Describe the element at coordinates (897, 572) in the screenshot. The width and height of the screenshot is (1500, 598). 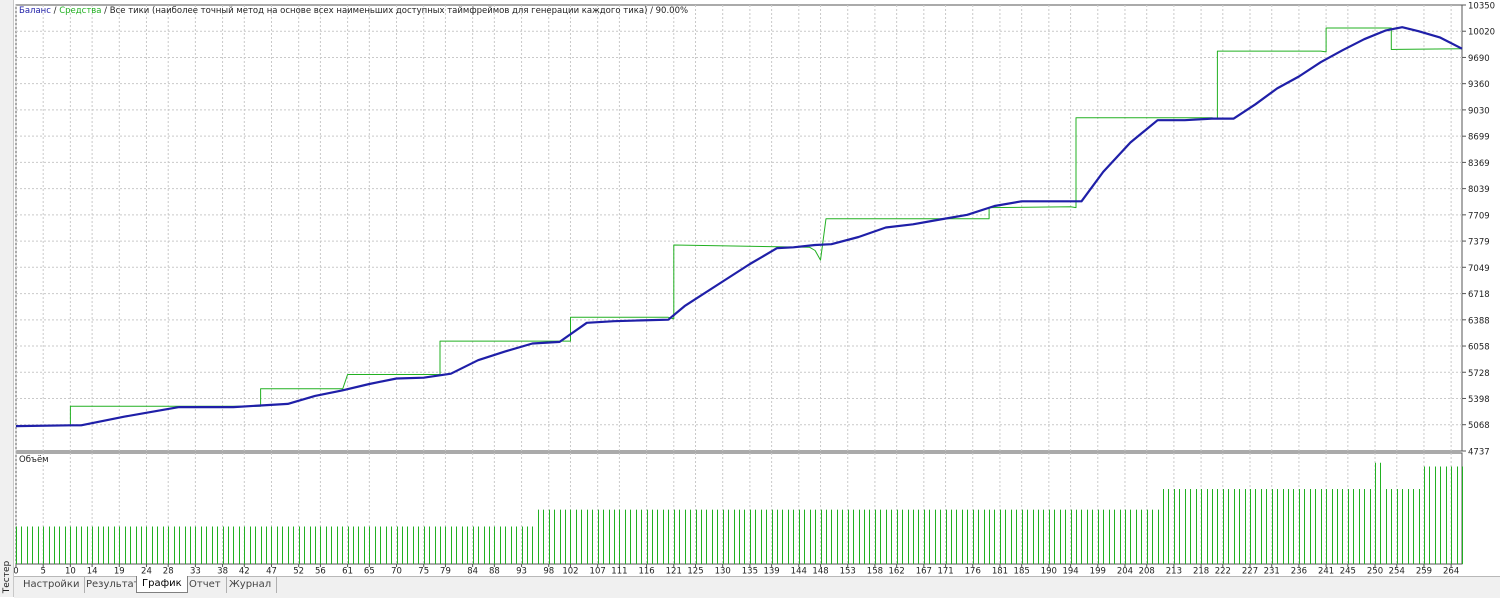
I see `x-tick-label: 162` at that location.